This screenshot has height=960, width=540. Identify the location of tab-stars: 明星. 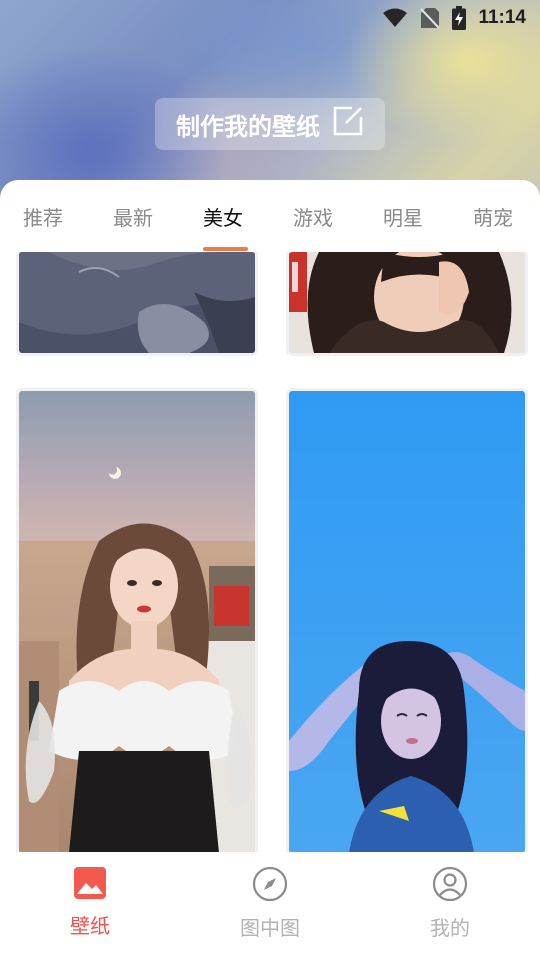
(403, 216).